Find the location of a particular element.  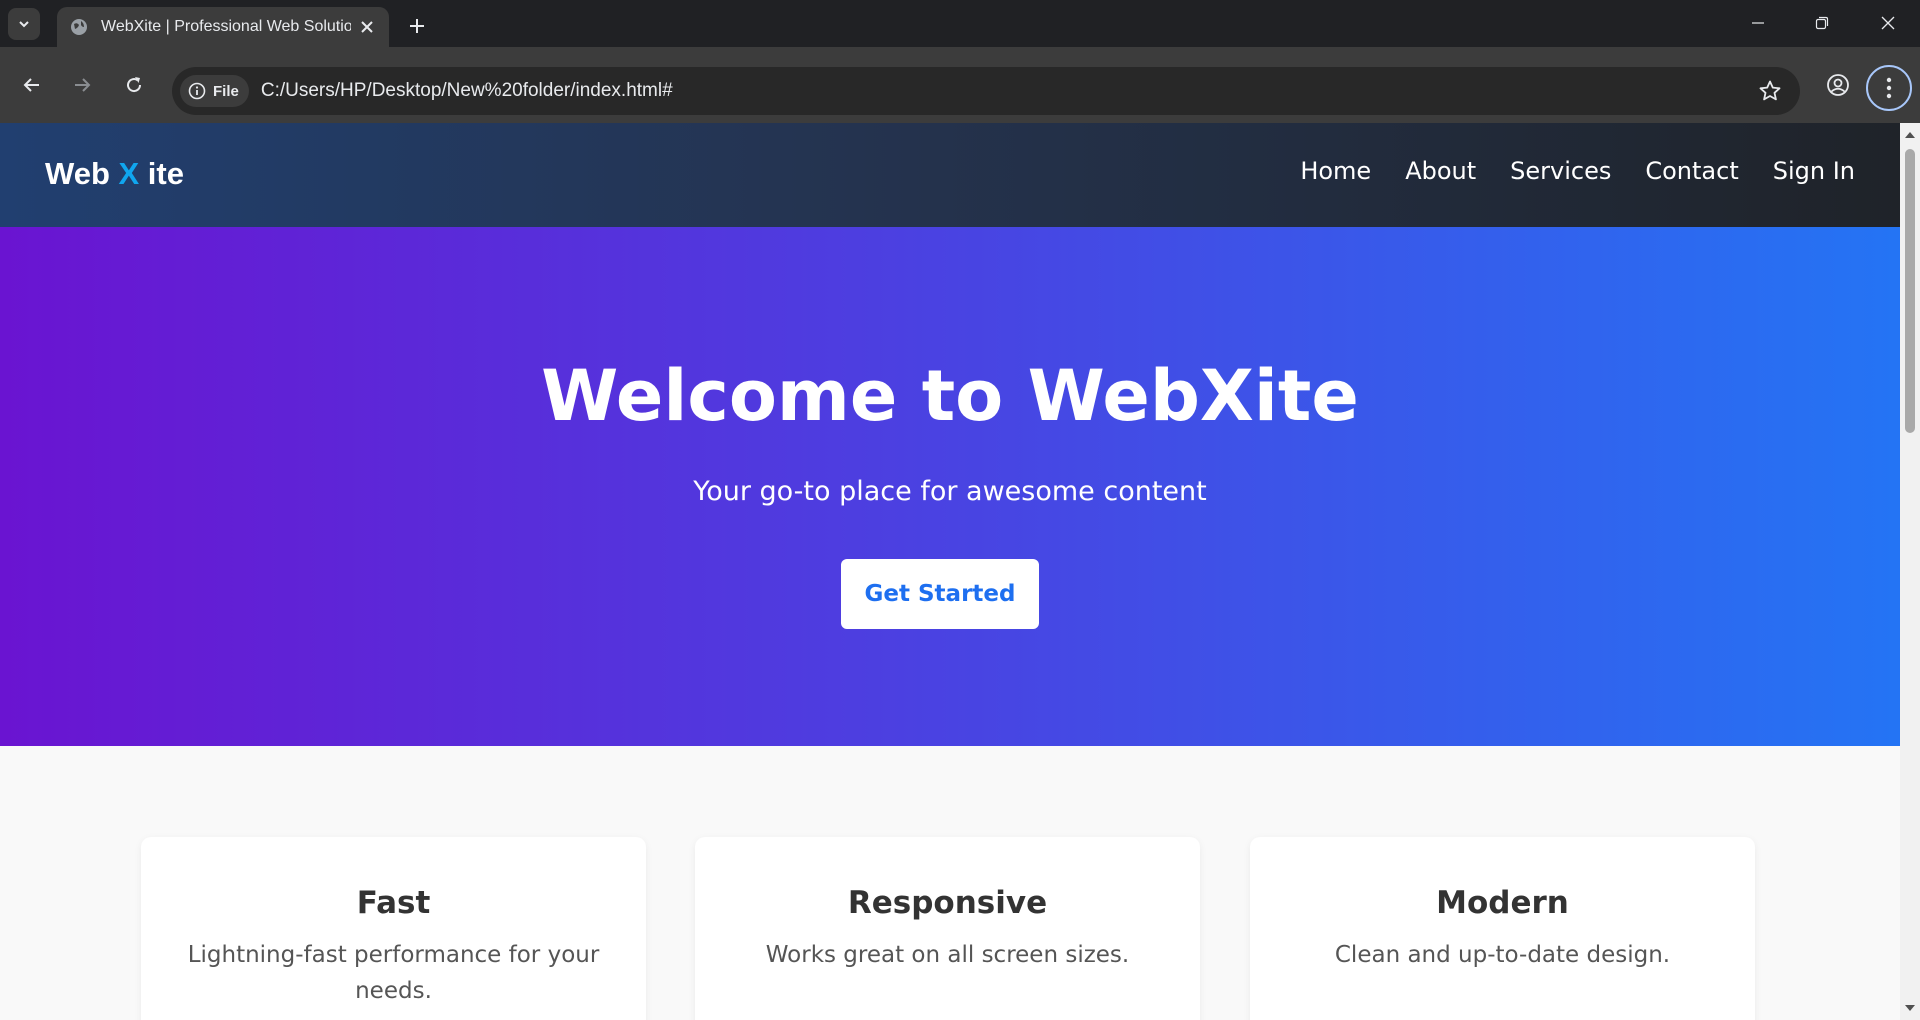

logo-part-x: X is located at coordinates (129, 173).